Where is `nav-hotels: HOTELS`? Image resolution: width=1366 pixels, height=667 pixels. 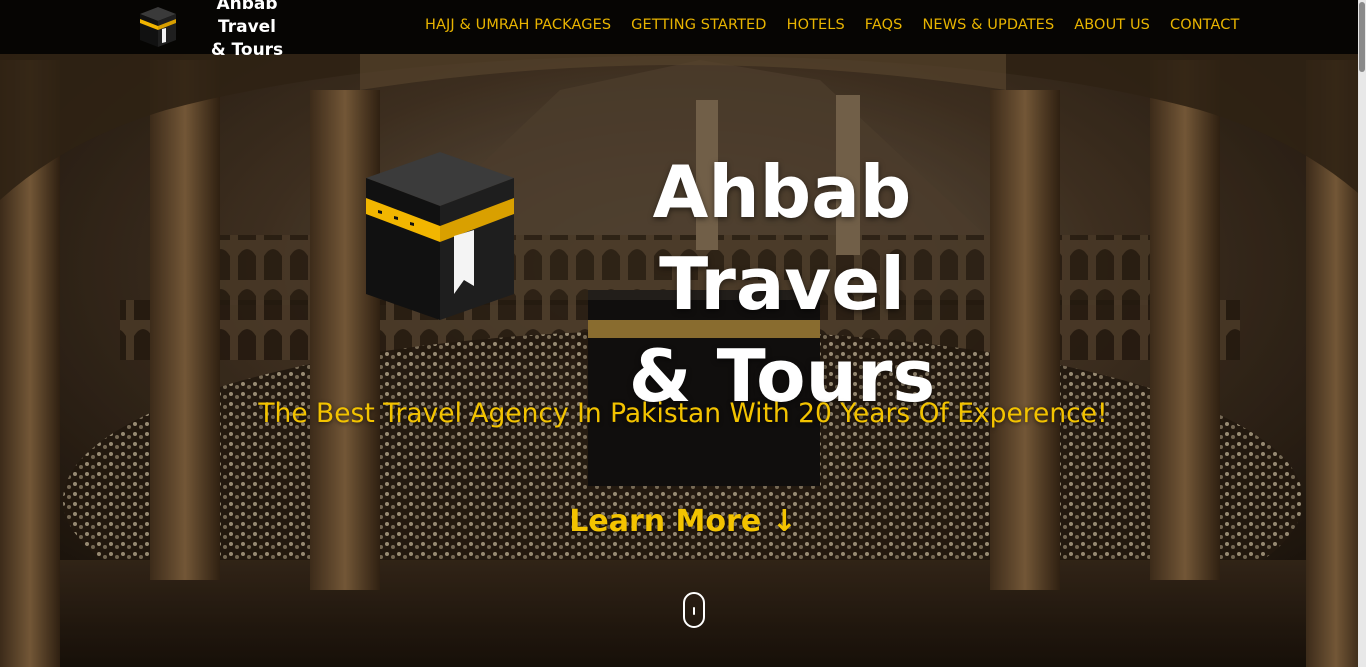
nav-hotels: HOTELS is located at coordinates (816, 25).